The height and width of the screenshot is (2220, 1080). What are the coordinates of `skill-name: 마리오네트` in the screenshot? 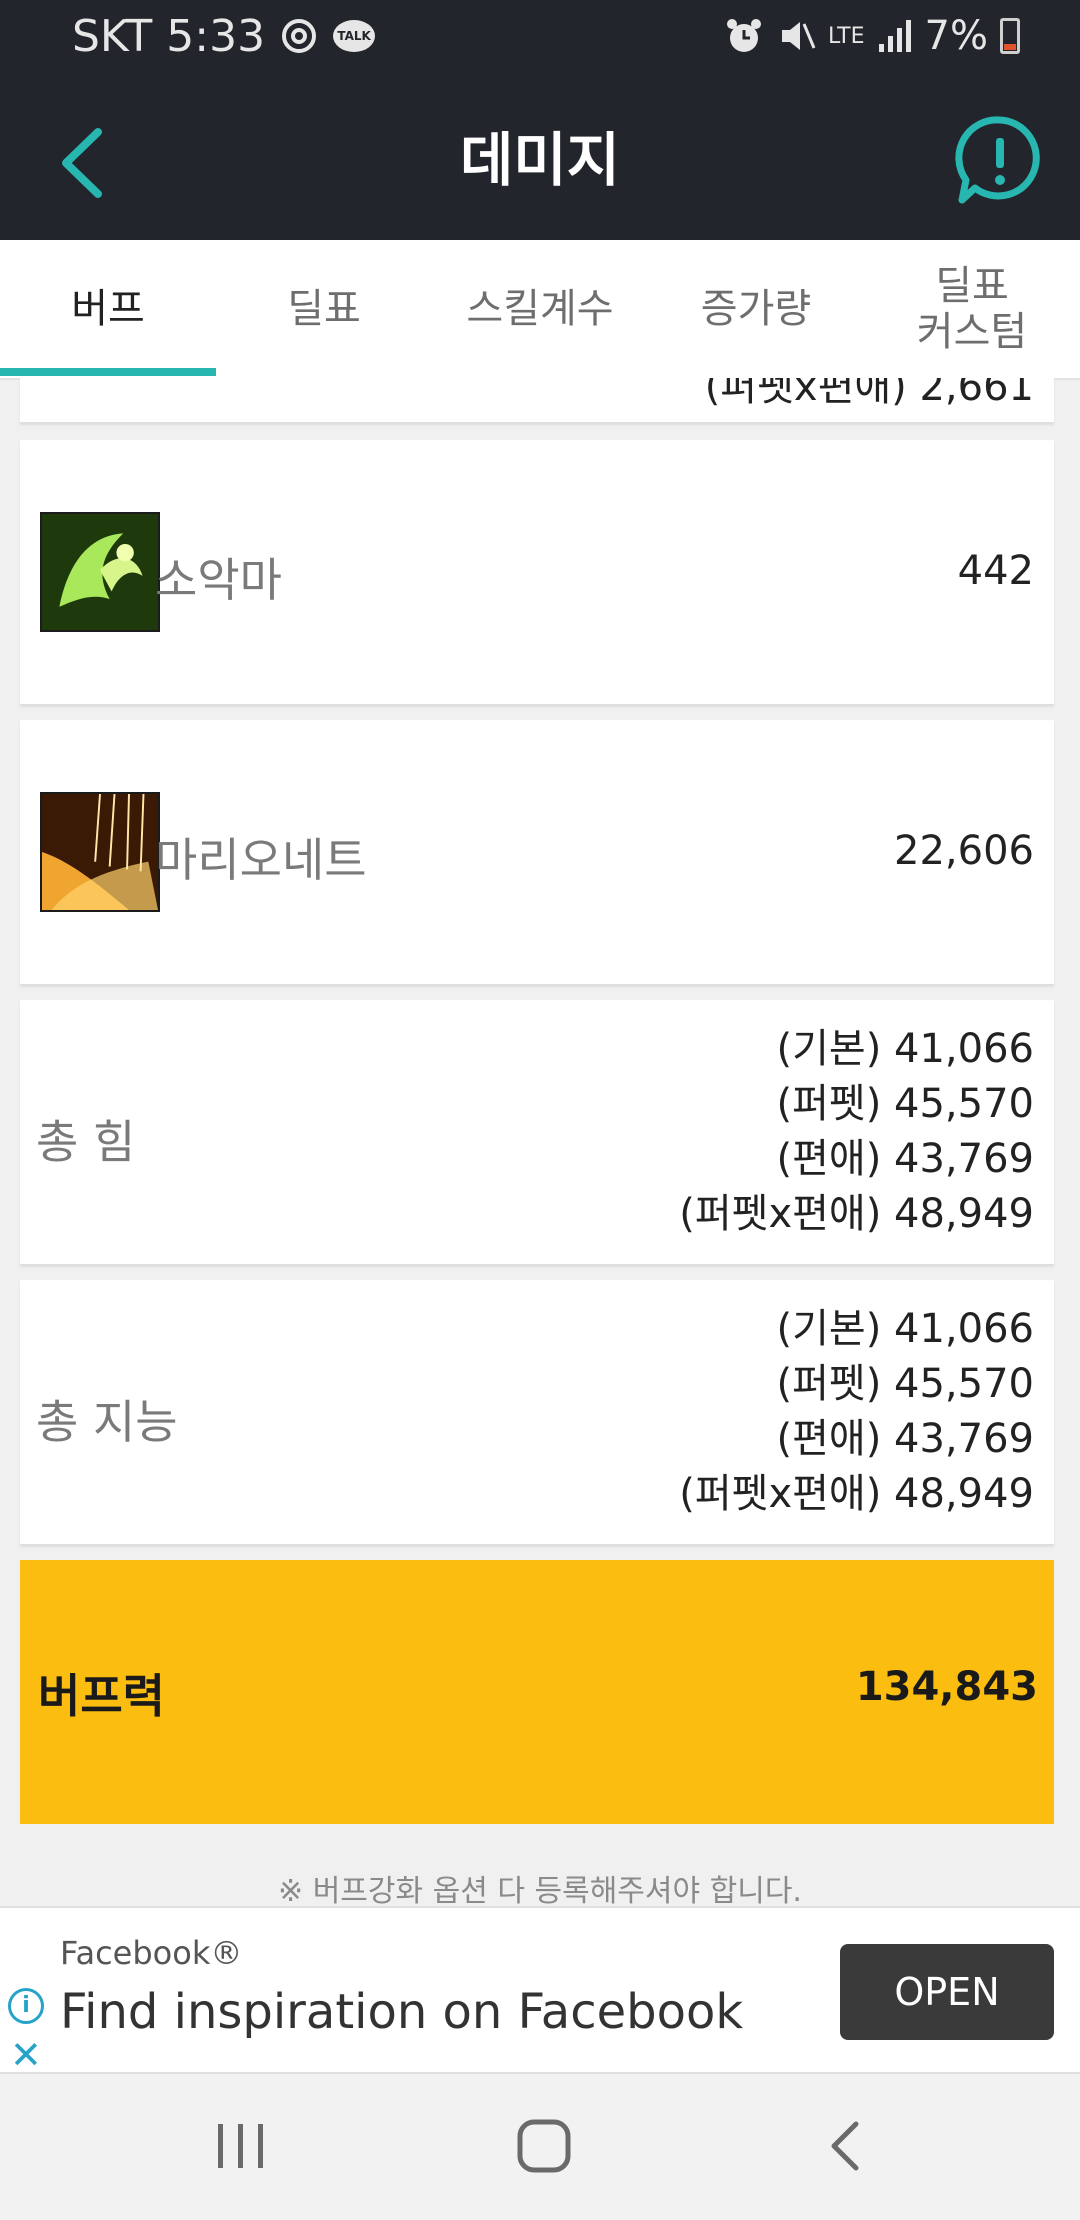 It's located at (261, 860).